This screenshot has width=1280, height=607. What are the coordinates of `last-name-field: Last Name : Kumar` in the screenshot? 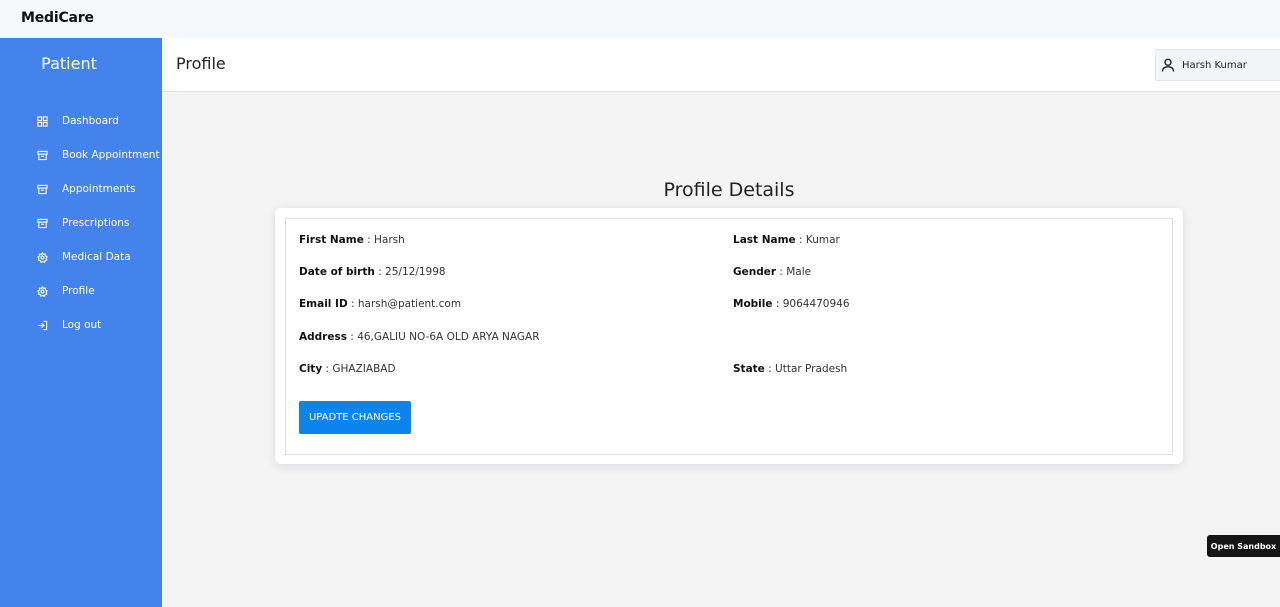 It's located at (786, 240).